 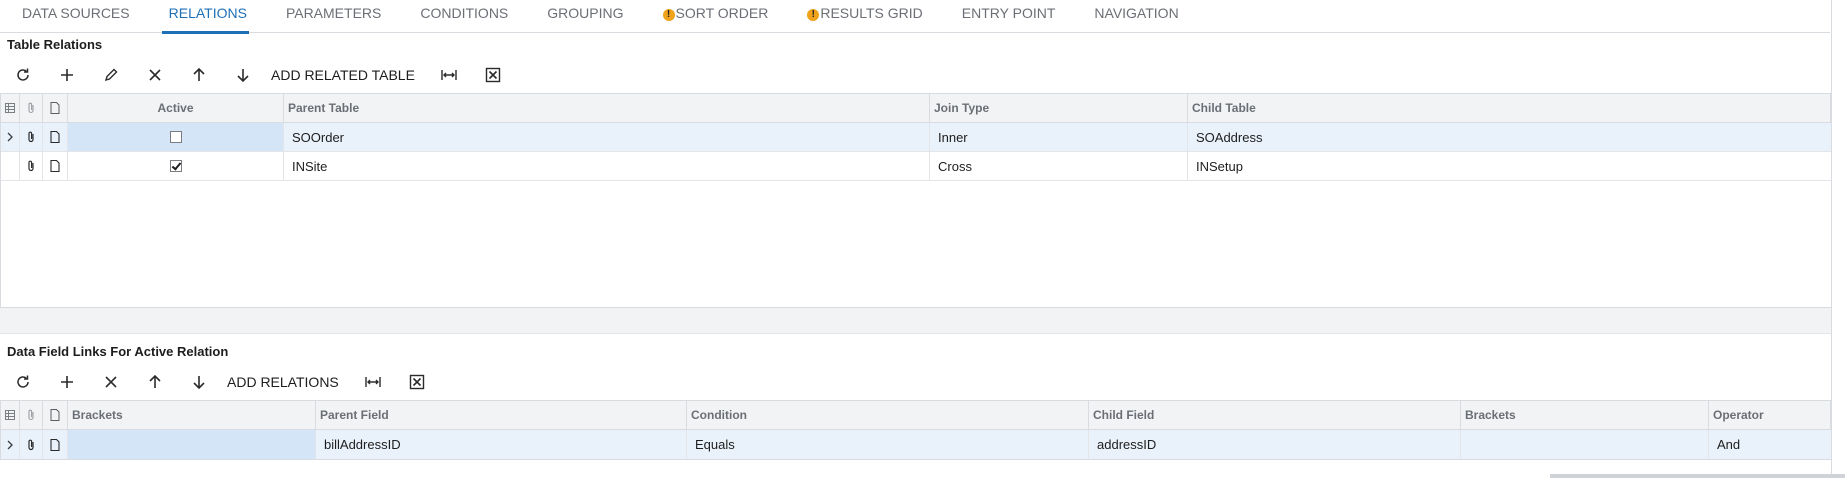 What do you see at coordinates (501, 415) in the screenshot?
I see `column-header-parent-field: Parent Field` at bounding box center [501, 415].